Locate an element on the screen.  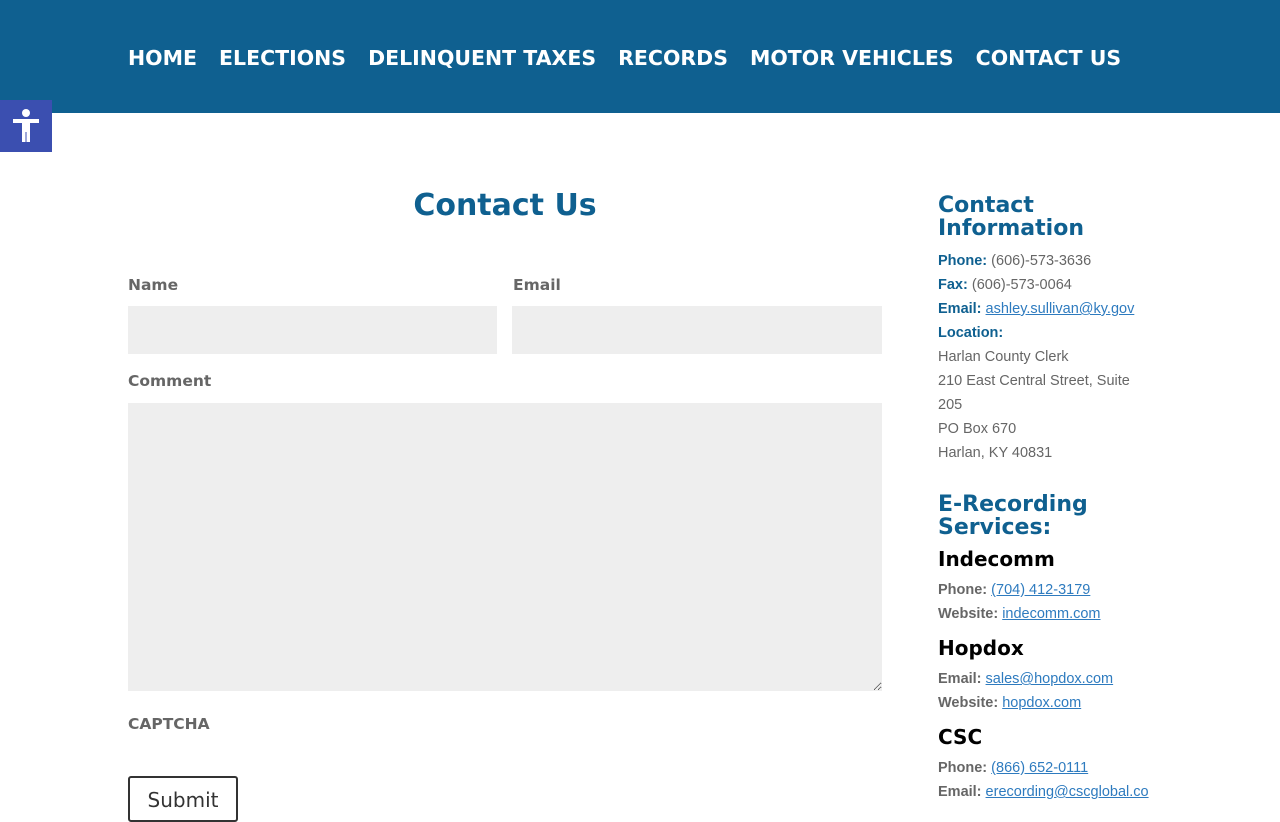
vendor-phone-link: (704) 412-3179 is located at coordinates (1040, 590).